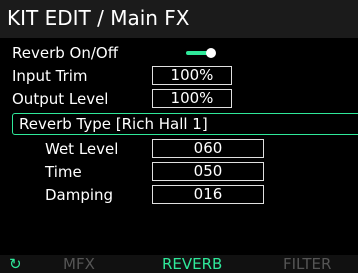  I want to click on param-row-time: Time 050, so click(179, 172).